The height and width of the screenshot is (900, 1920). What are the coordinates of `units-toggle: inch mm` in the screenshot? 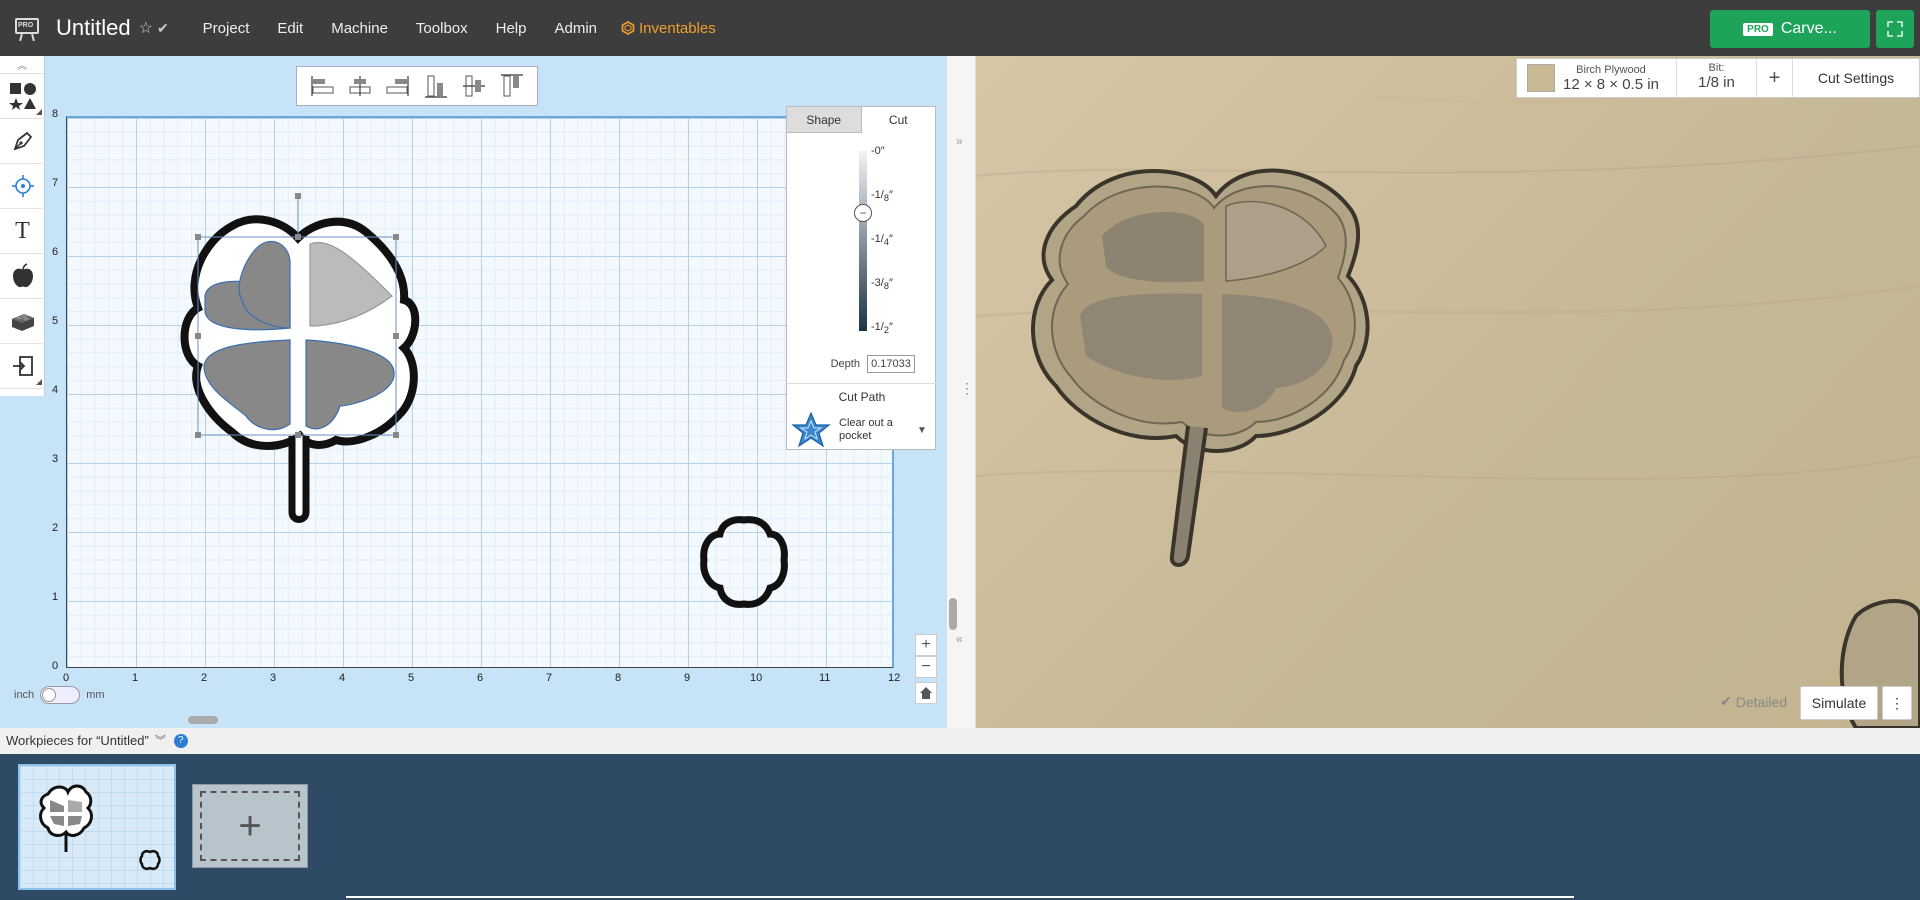 It's located at (59, 695).